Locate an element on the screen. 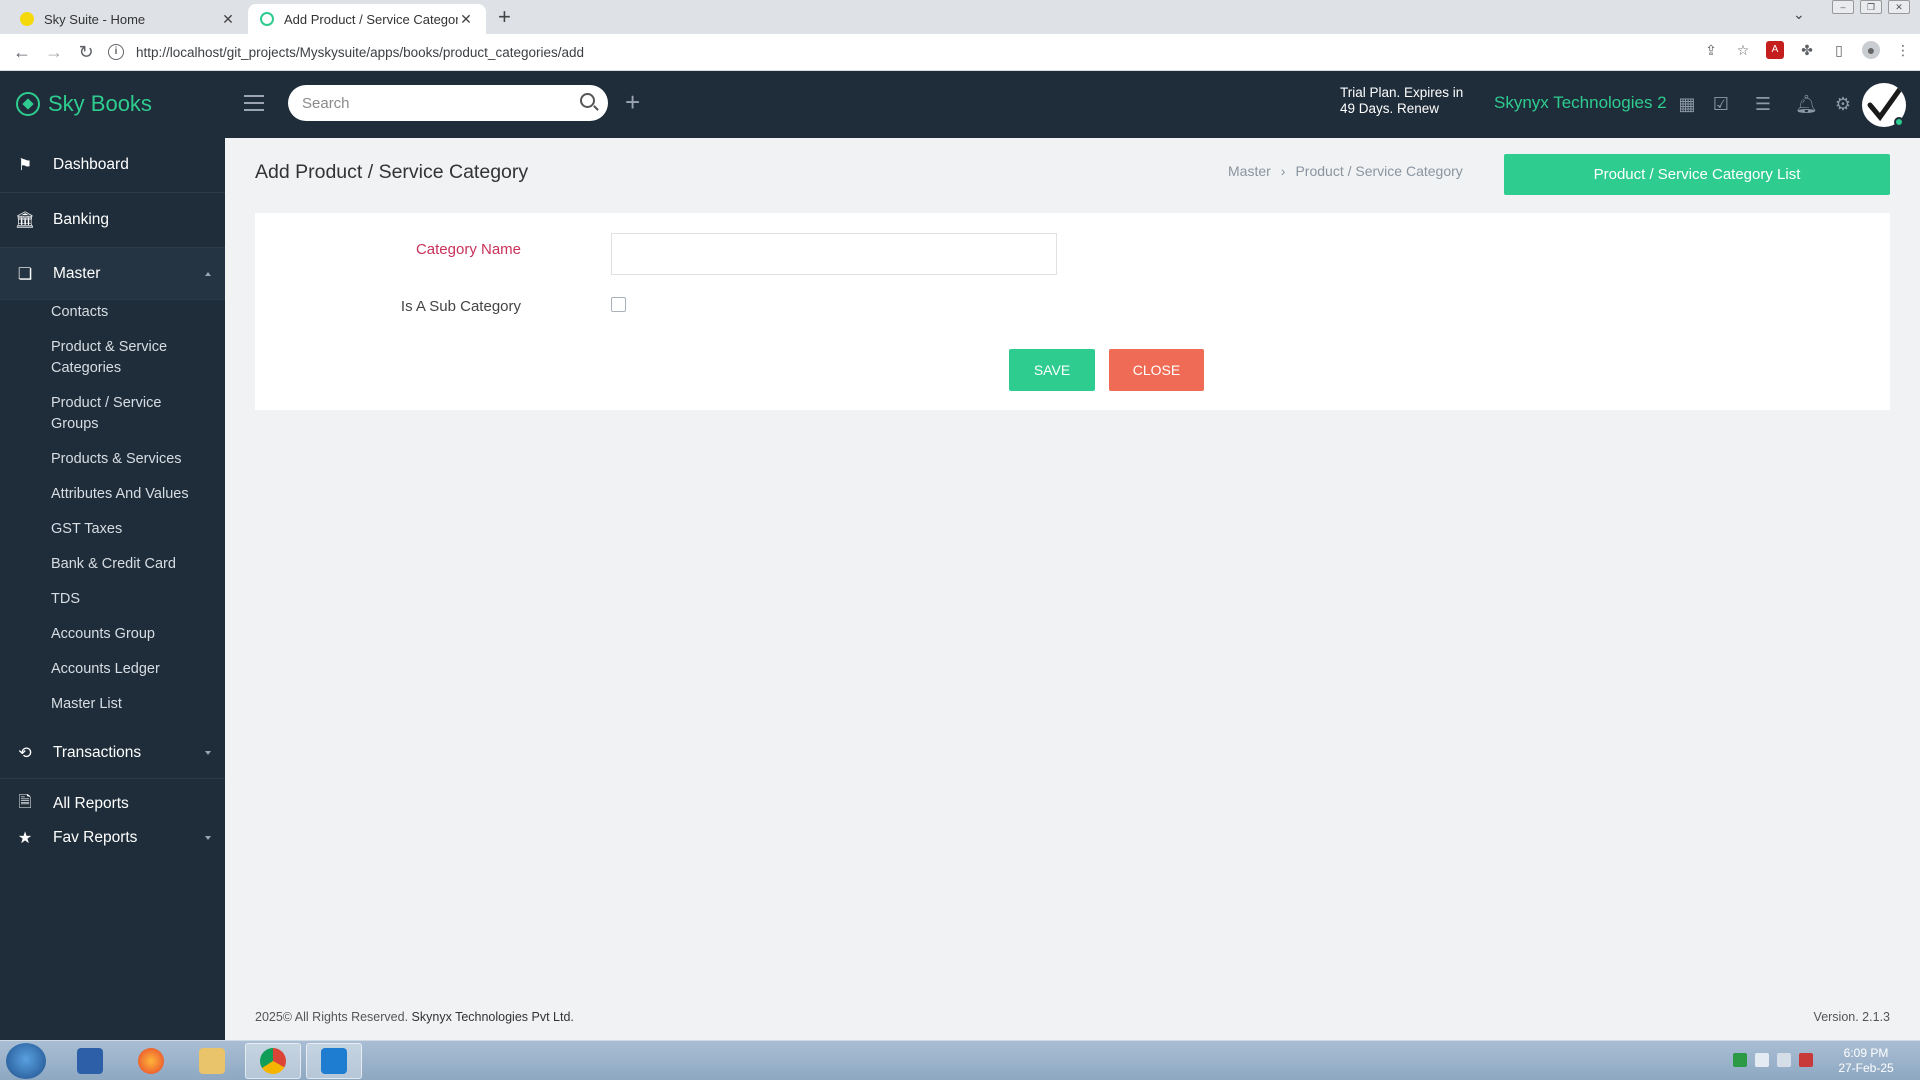 Image resolution: width=1920 pixels, height=1080 pixels. bookmark-star-icon: ☆ is located at coordinates (1743, 50).